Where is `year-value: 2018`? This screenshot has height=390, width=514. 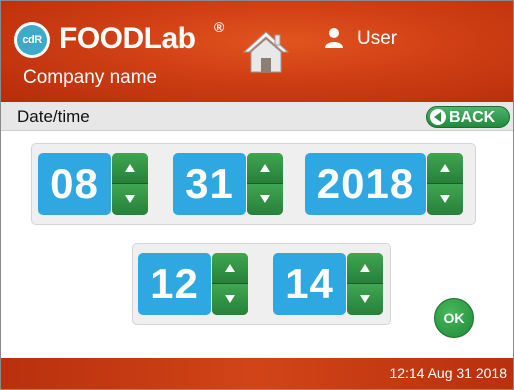 year-value: 2018 is located at coordinates (365, 184).